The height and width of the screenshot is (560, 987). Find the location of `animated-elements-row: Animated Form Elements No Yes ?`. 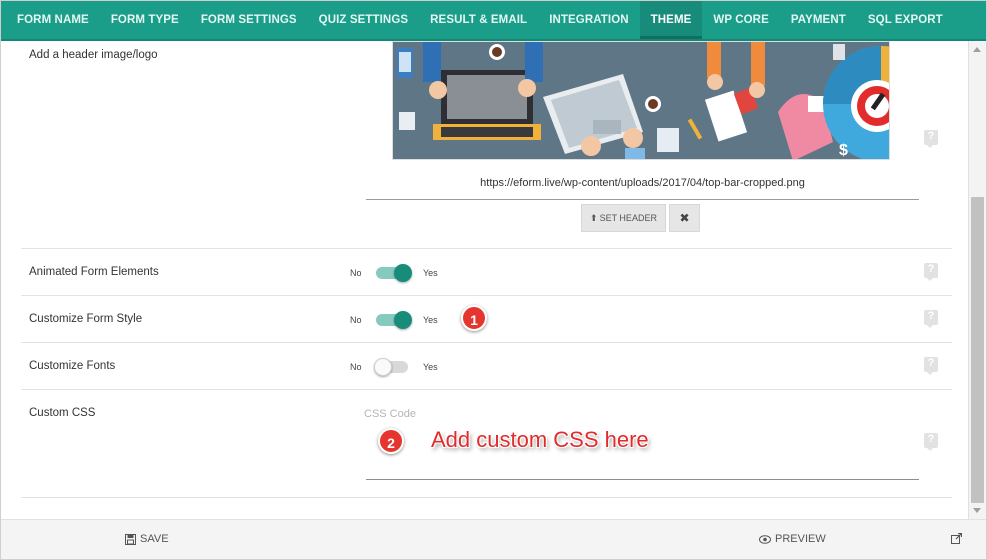

animated-elements-row: Animated Form Elements No Yes ? is located at coordinates (486, 272).